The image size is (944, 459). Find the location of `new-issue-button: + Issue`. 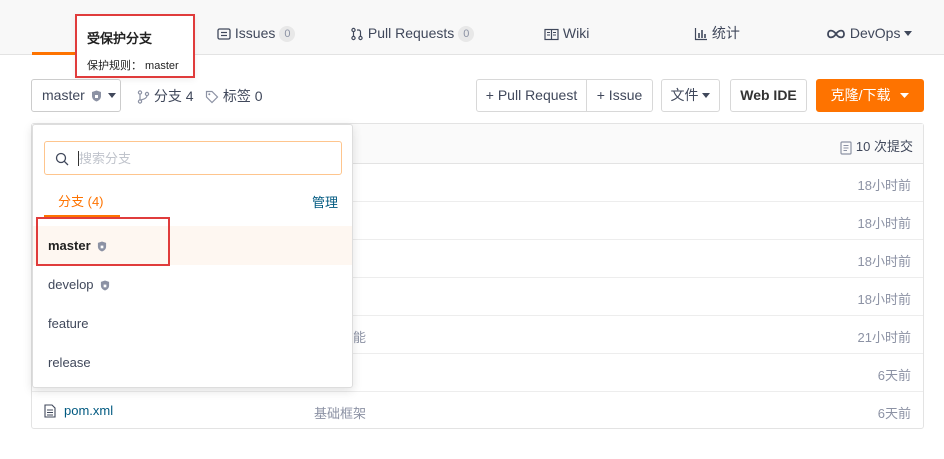

new-issue-button: + Issue is located at coordinates (620, 95).